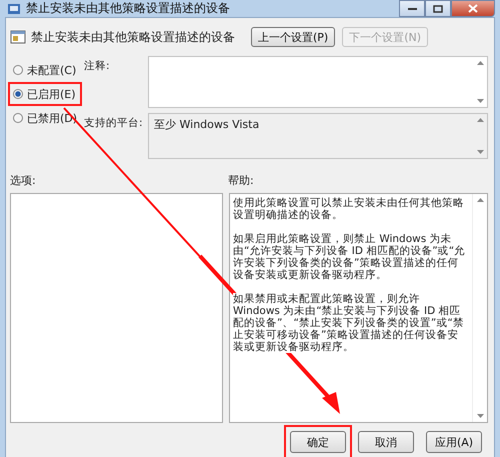 This screenshot has height=457, width=500. Describe the element at coordinates (206, 125) in the screenshot. I see `platform-value: 至少 Windows Vista` at that location.